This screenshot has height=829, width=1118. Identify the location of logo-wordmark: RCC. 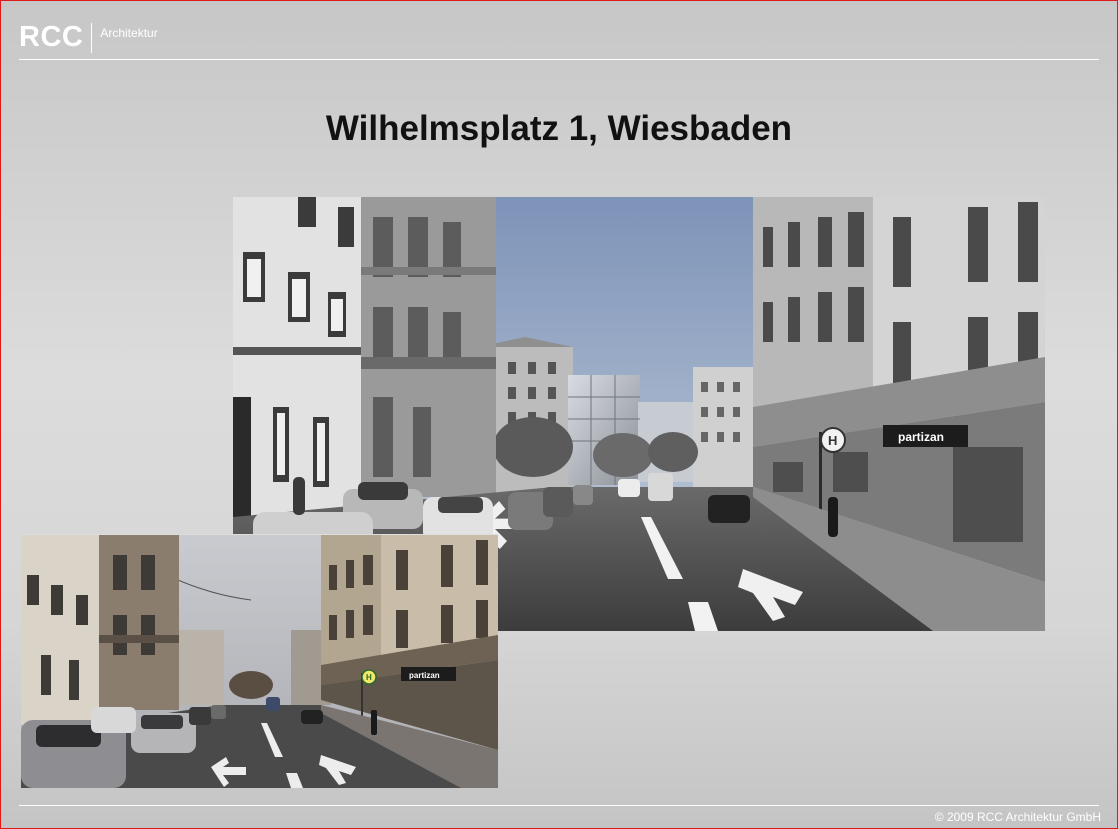
(51, 37).